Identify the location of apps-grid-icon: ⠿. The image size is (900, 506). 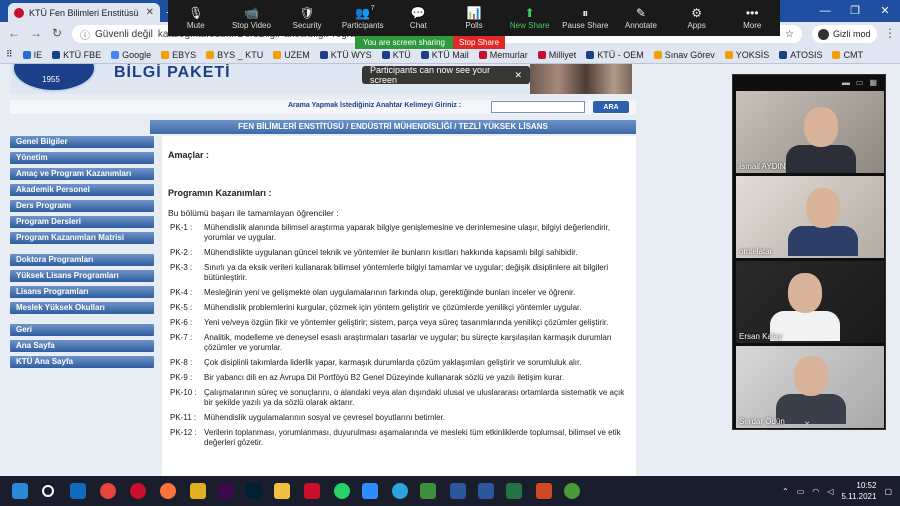
(9, 54).